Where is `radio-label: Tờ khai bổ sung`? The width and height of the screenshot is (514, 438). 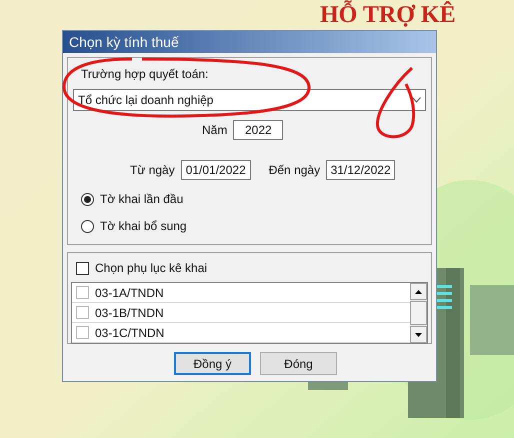
radio-label: Tờ khai bổ sung is located at coordinates (143, 226).